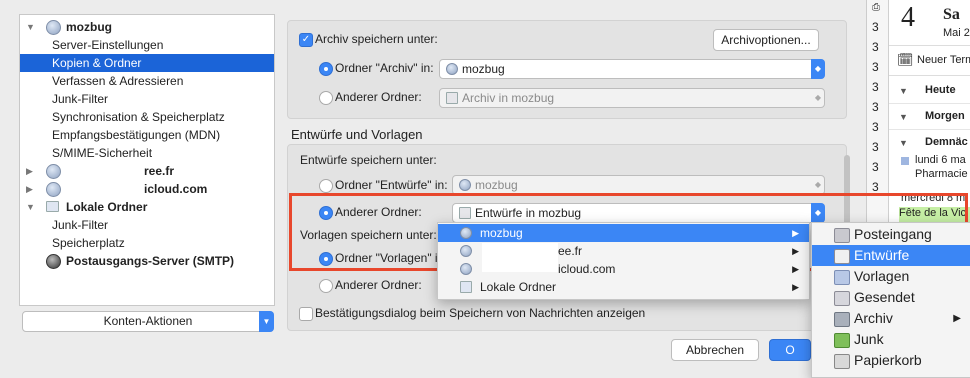  What do you see at coordinates (147, 171) in the screenshot?
I see `account-free-fr: ▶ ree.fr` at bounding box center [147, 171].